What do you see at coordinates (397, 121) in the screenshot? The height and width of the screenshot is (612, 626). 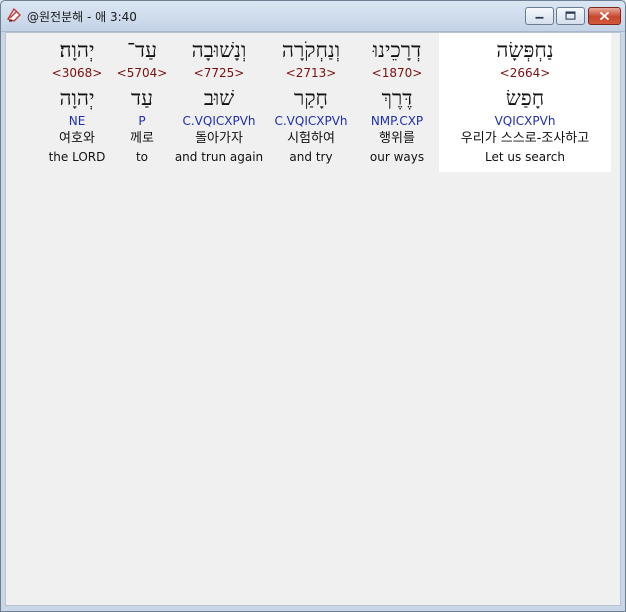 I see `morphology-code: NMP.CXP` at bounding box center [397, 121].